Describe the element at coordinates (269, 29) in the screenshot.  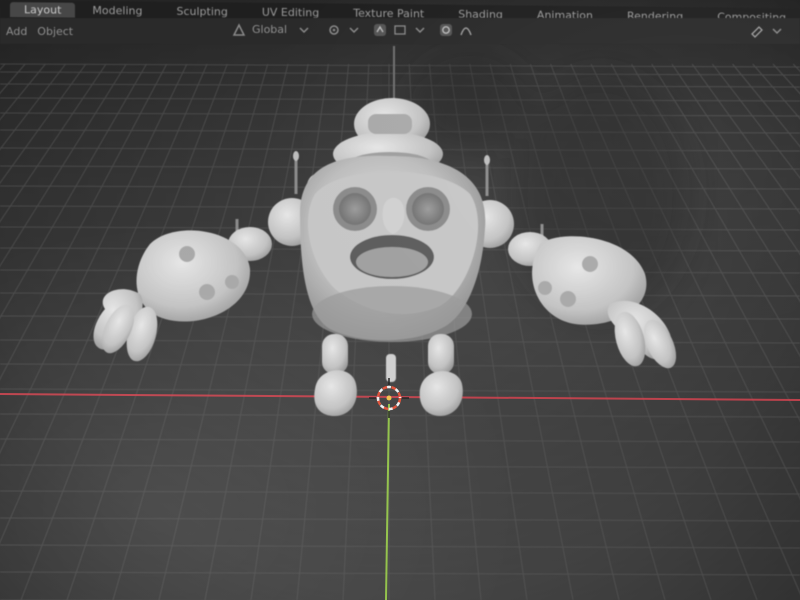
I see `transform-orientation-dropdown: Global` at that location.